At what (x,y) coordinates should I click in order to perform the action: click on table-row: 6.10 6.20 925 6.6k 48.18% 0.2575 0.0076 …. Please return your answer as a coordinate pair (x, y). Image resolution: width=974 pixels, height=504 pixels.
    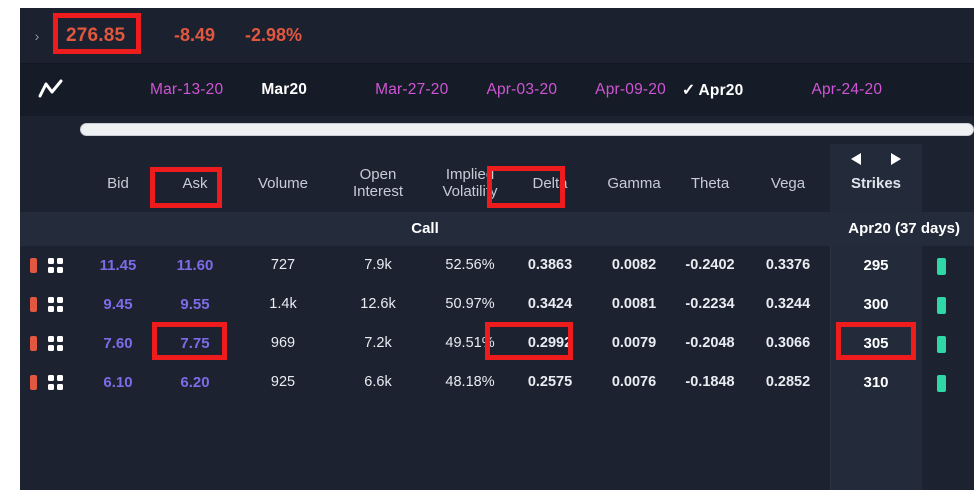
    Looking at the image, I should click on (497, 382).